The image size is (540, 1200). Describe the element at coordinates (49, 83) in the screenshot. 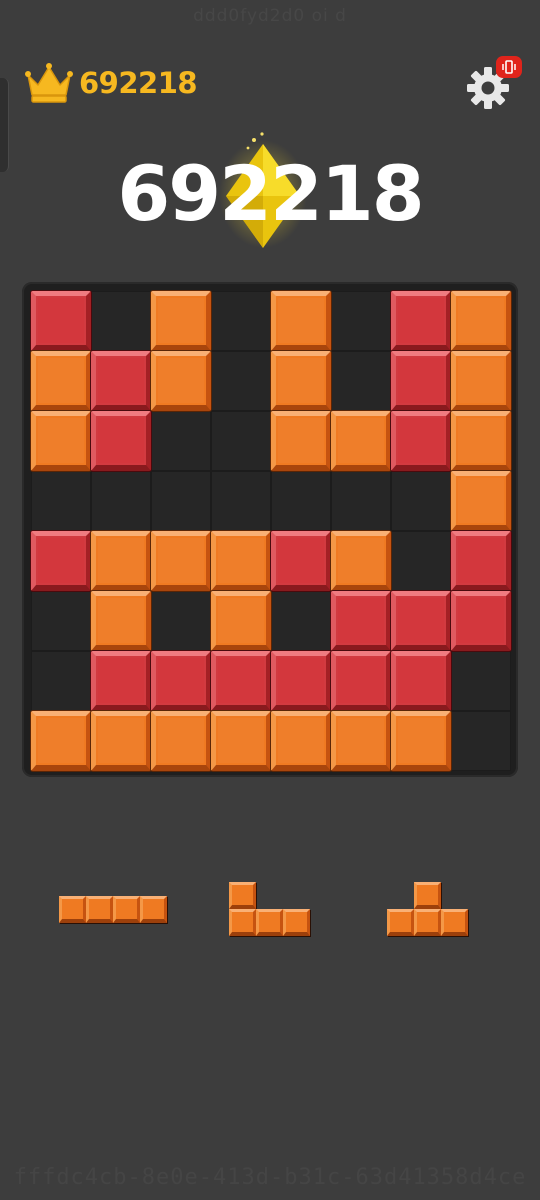

I see `crown-icon` at that location.